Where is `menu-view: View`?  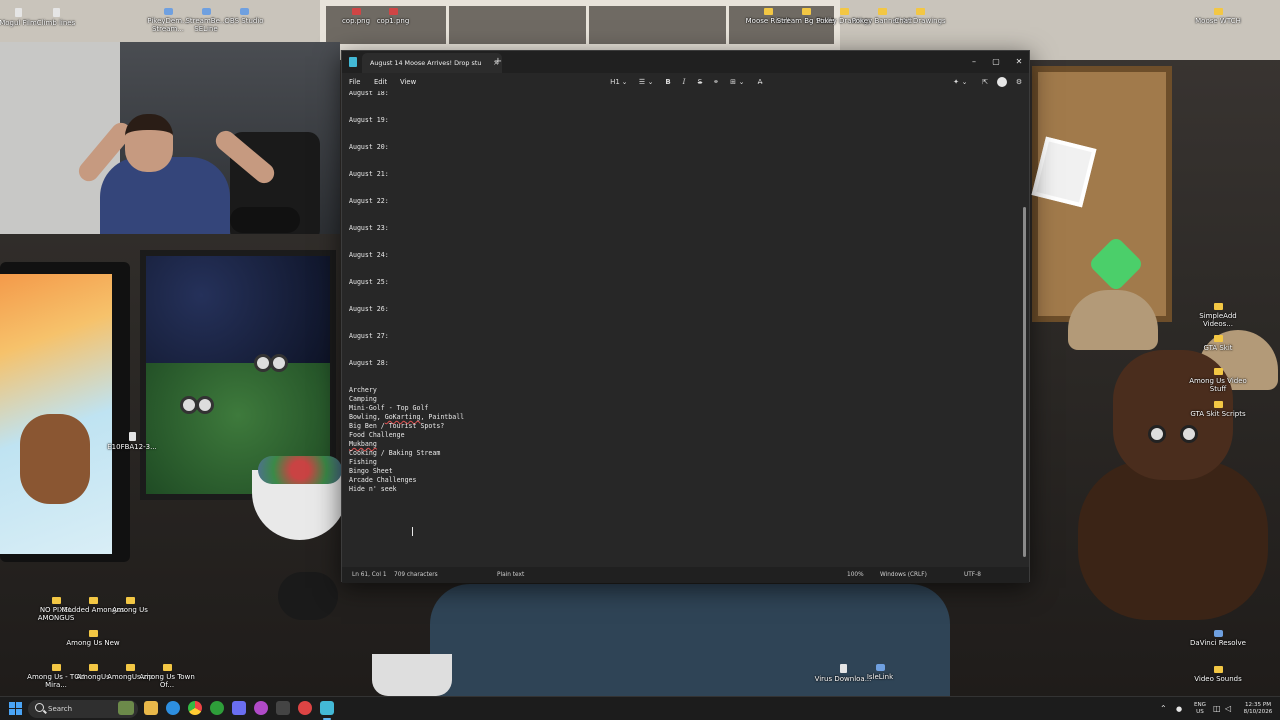
menu-view: View is located at coordinates (408, 82).